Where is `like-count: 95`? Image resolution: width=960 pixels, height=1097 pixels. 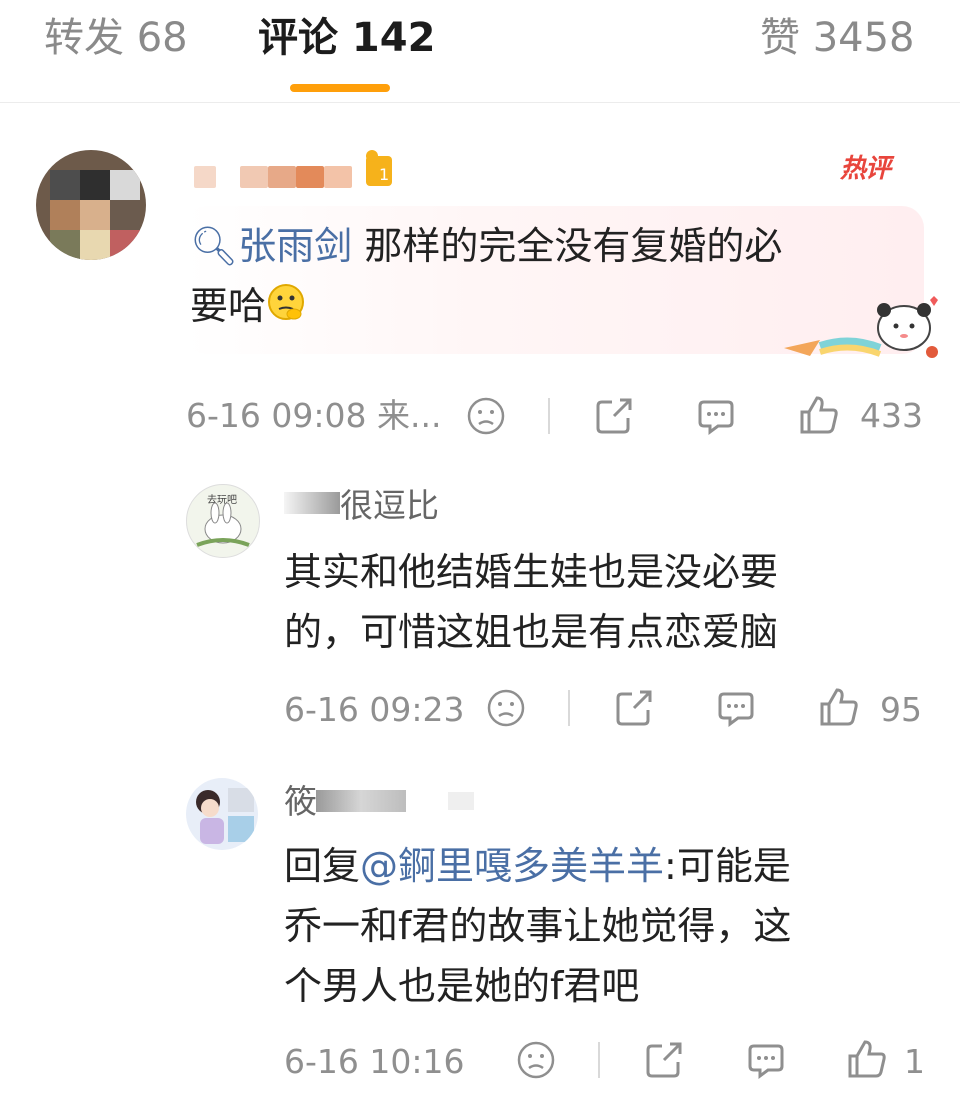 like-count: 95 is located at coordinates (901, 709).